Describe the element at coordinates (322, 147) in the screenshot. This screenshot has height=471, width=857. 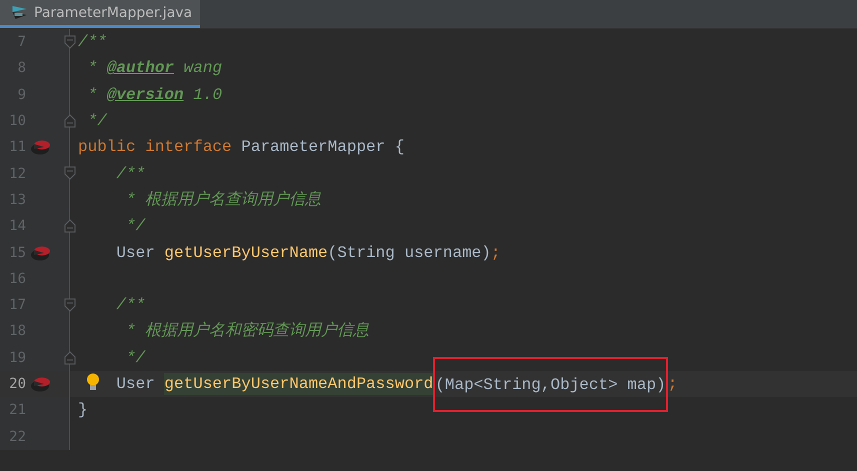
I see `code-text: ParameterMapper {` at that location.